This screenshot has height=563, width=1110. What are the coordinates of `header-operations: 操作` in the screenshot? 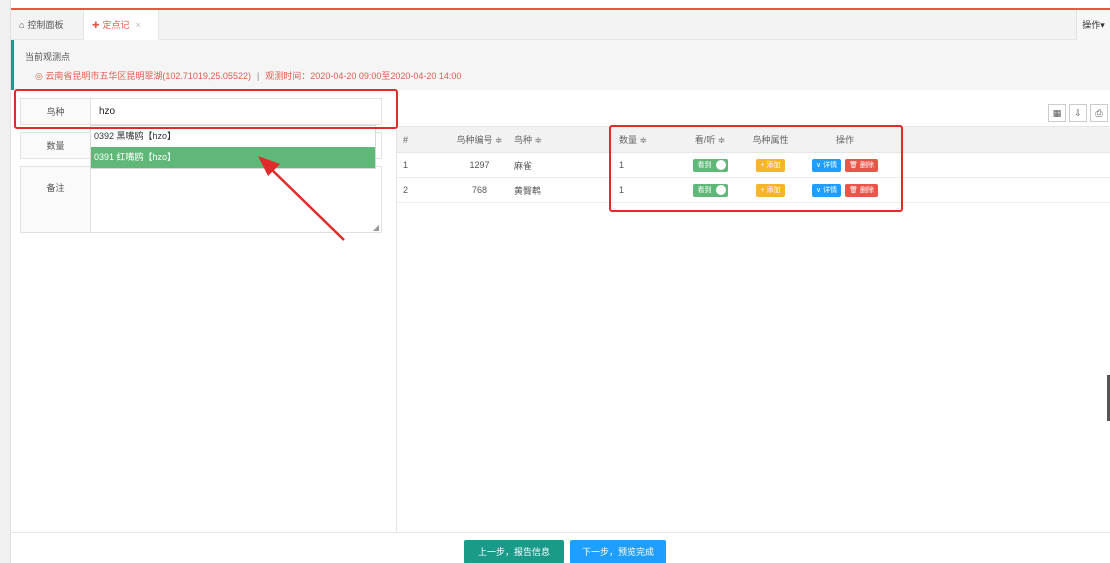 It's located at (844, 140).